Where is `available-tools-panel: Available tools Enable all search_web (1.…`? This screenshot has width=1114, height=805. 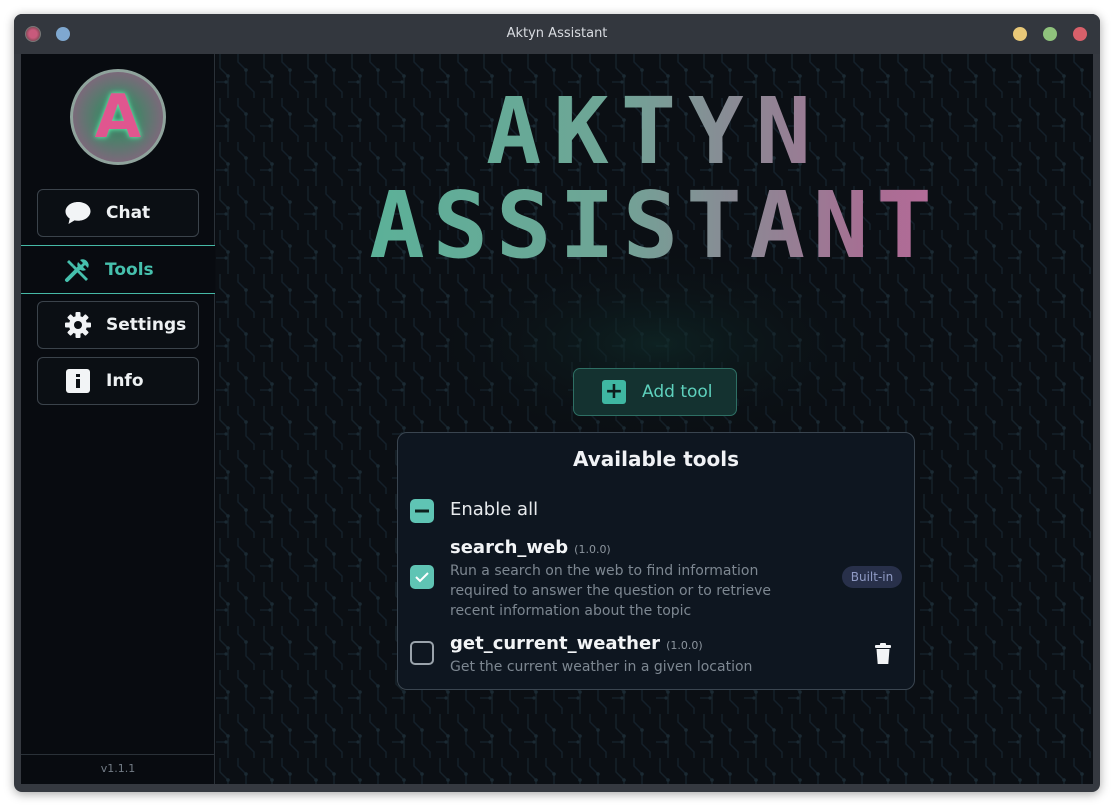 available-tools-panel: Available tools Enable all search_web (1.… is located at coordinates (656, 561).